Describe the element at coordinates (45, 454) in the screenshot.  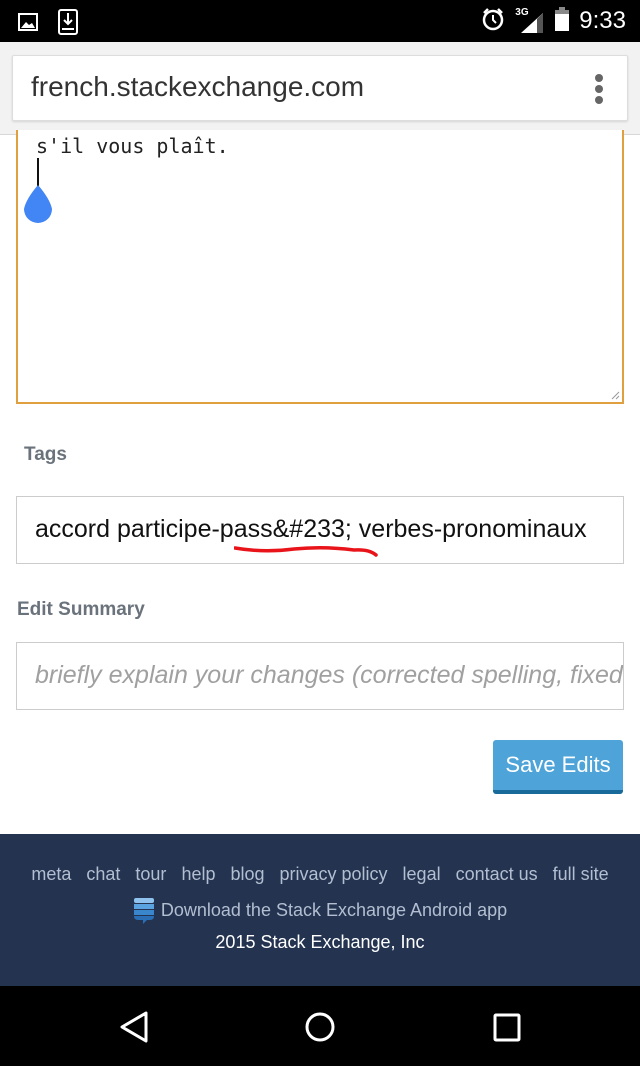
I see `tags-label: Tags` at that location.